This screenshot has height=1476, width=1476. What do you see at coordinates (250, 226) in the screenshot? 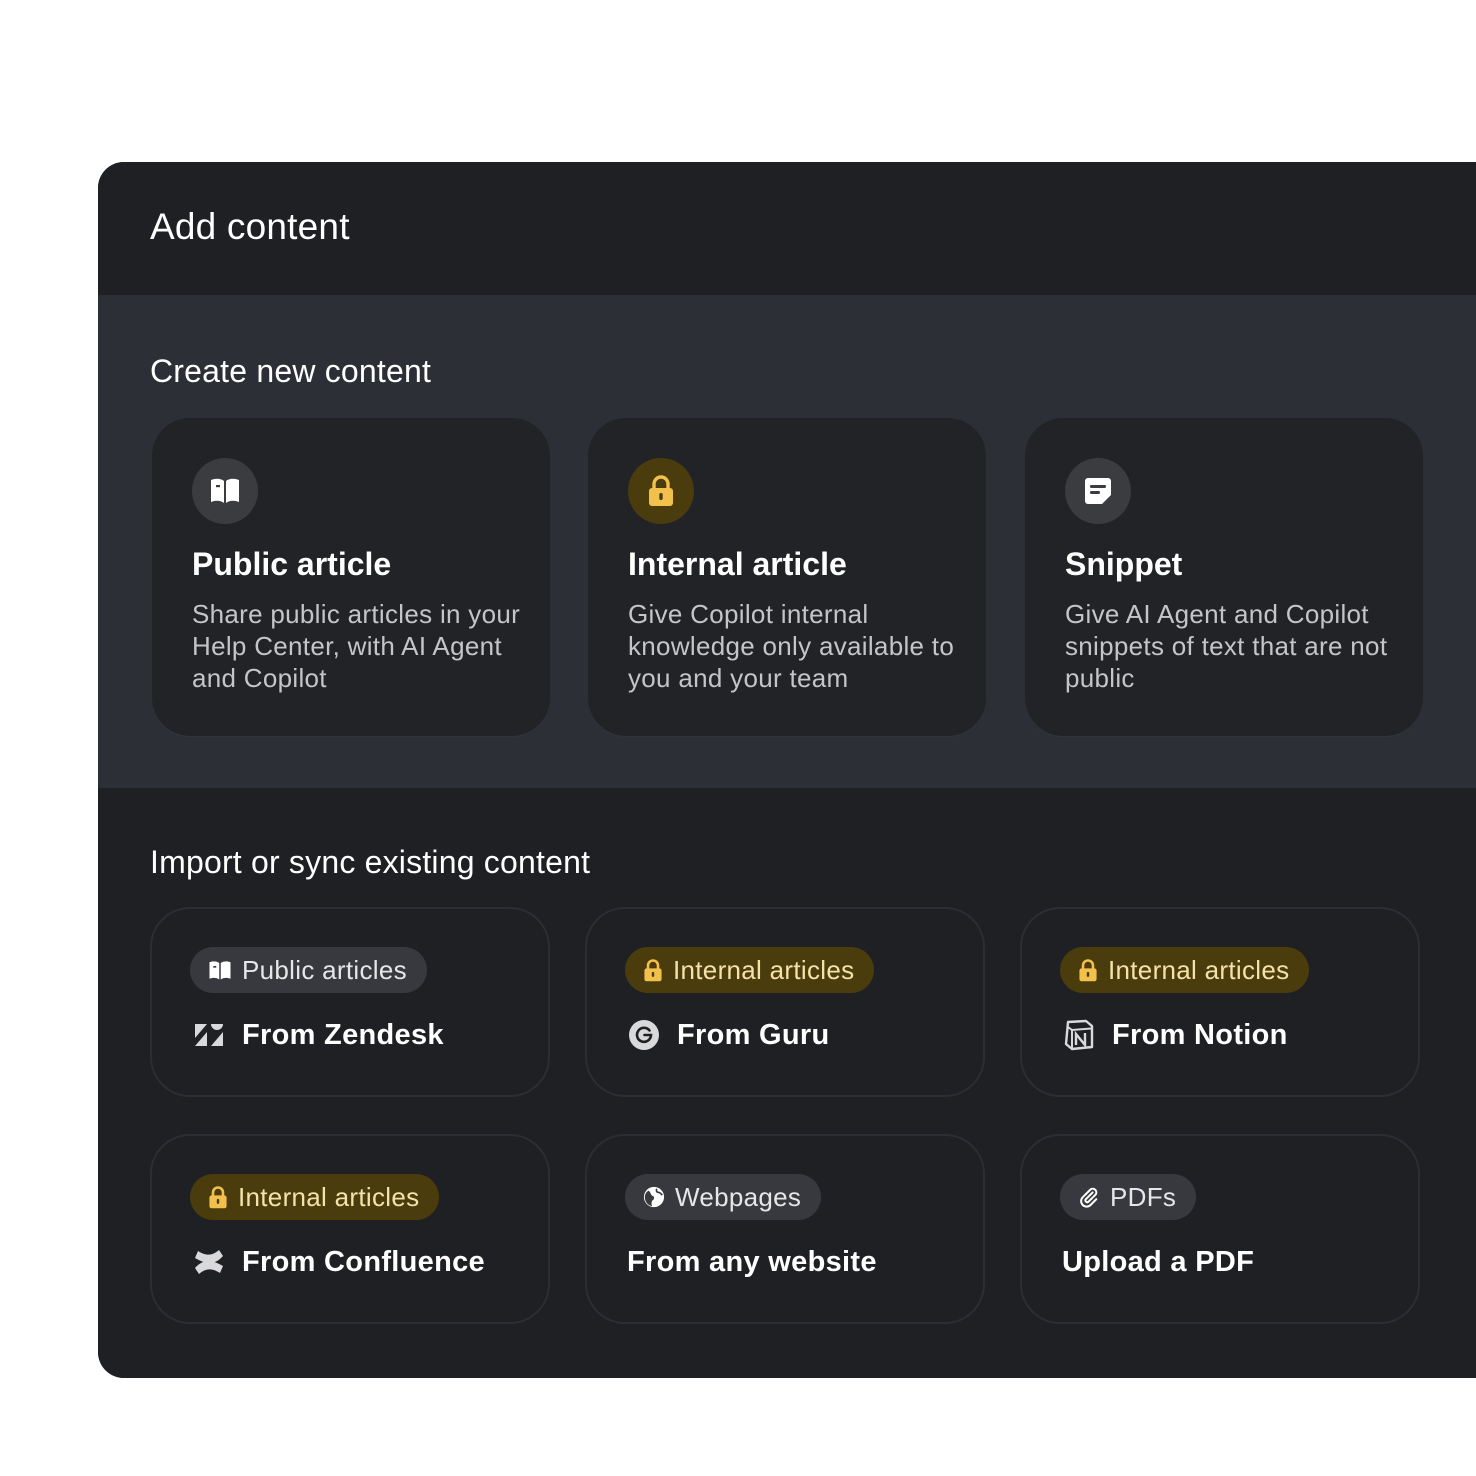
I see `panel-title: Add content` at bounding box center [250, 226].